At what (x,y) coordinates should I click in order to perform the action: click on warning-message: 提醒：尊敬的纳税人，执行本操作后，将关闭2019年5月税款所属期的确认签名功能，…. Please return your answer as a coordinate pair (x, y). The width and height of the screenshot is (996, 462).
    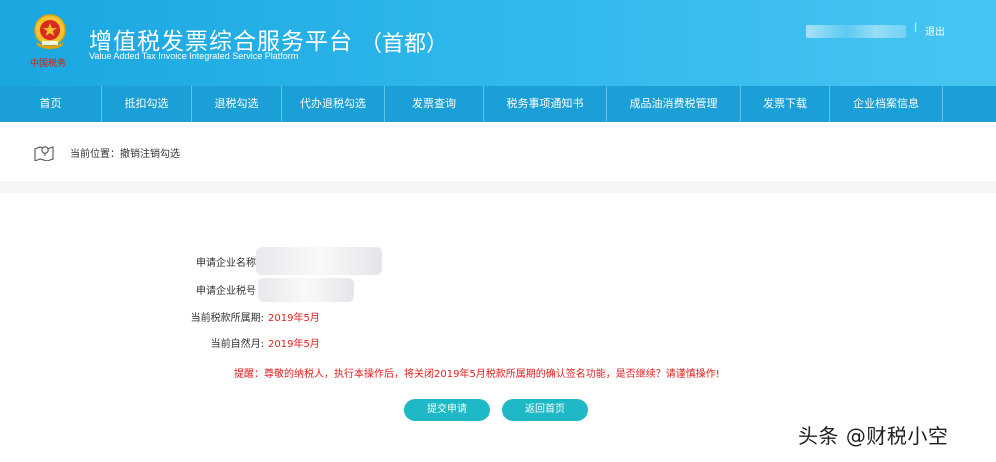
    Looking at the image, I should click on (477, 374).